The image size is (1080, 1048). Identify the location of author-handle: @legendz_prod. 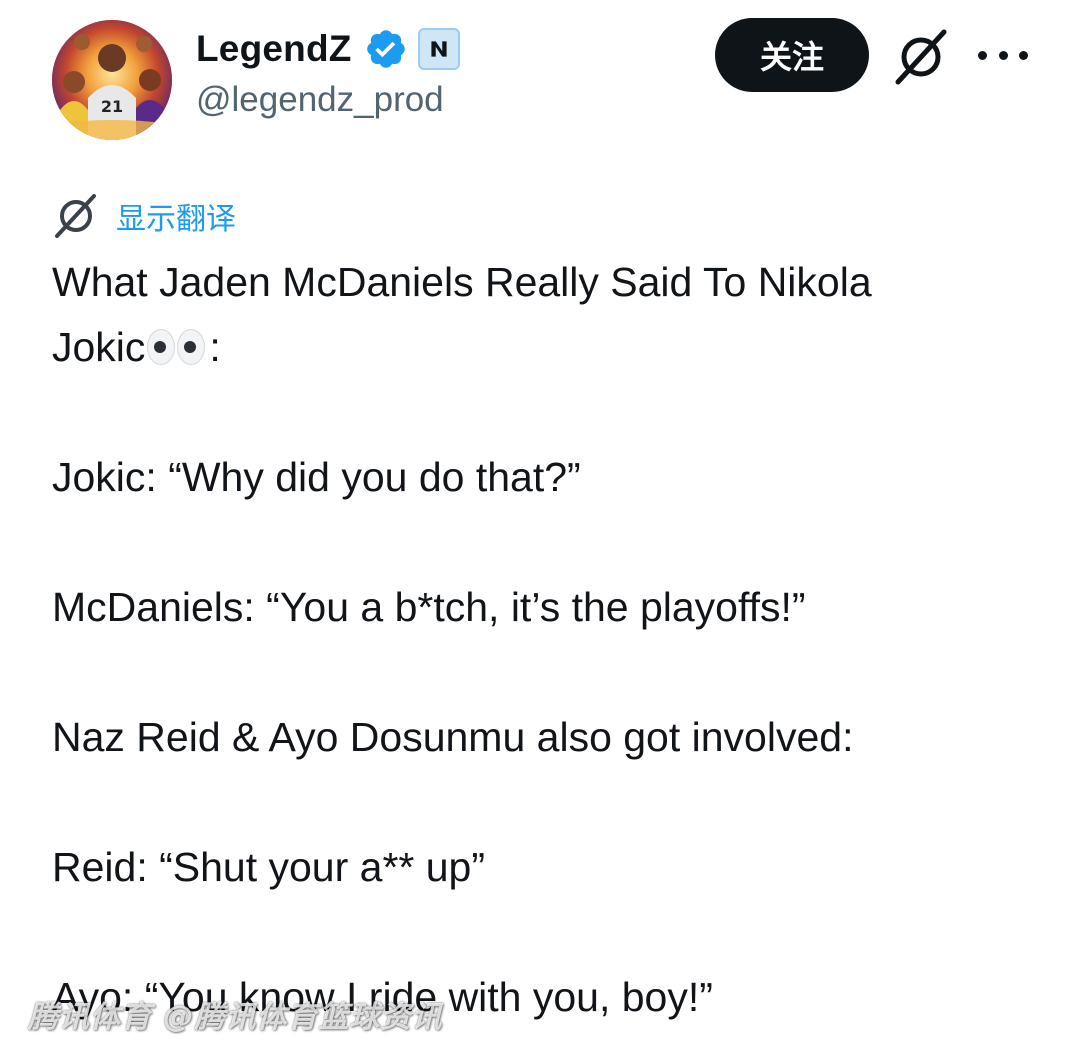
(320, 100).